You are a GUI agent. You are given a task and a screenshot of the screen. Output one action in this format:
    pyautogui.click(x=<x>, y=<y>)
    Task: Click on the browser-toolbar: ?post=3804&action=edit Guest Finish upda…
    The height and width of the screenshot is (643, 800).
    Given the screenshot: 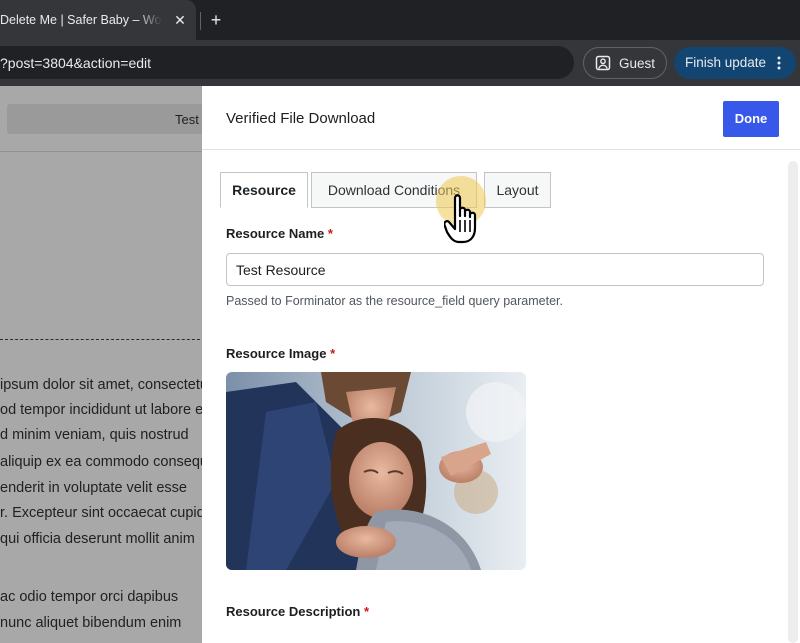 What is the action you would take?
    pyautogui.click(x=400, y=63)
    